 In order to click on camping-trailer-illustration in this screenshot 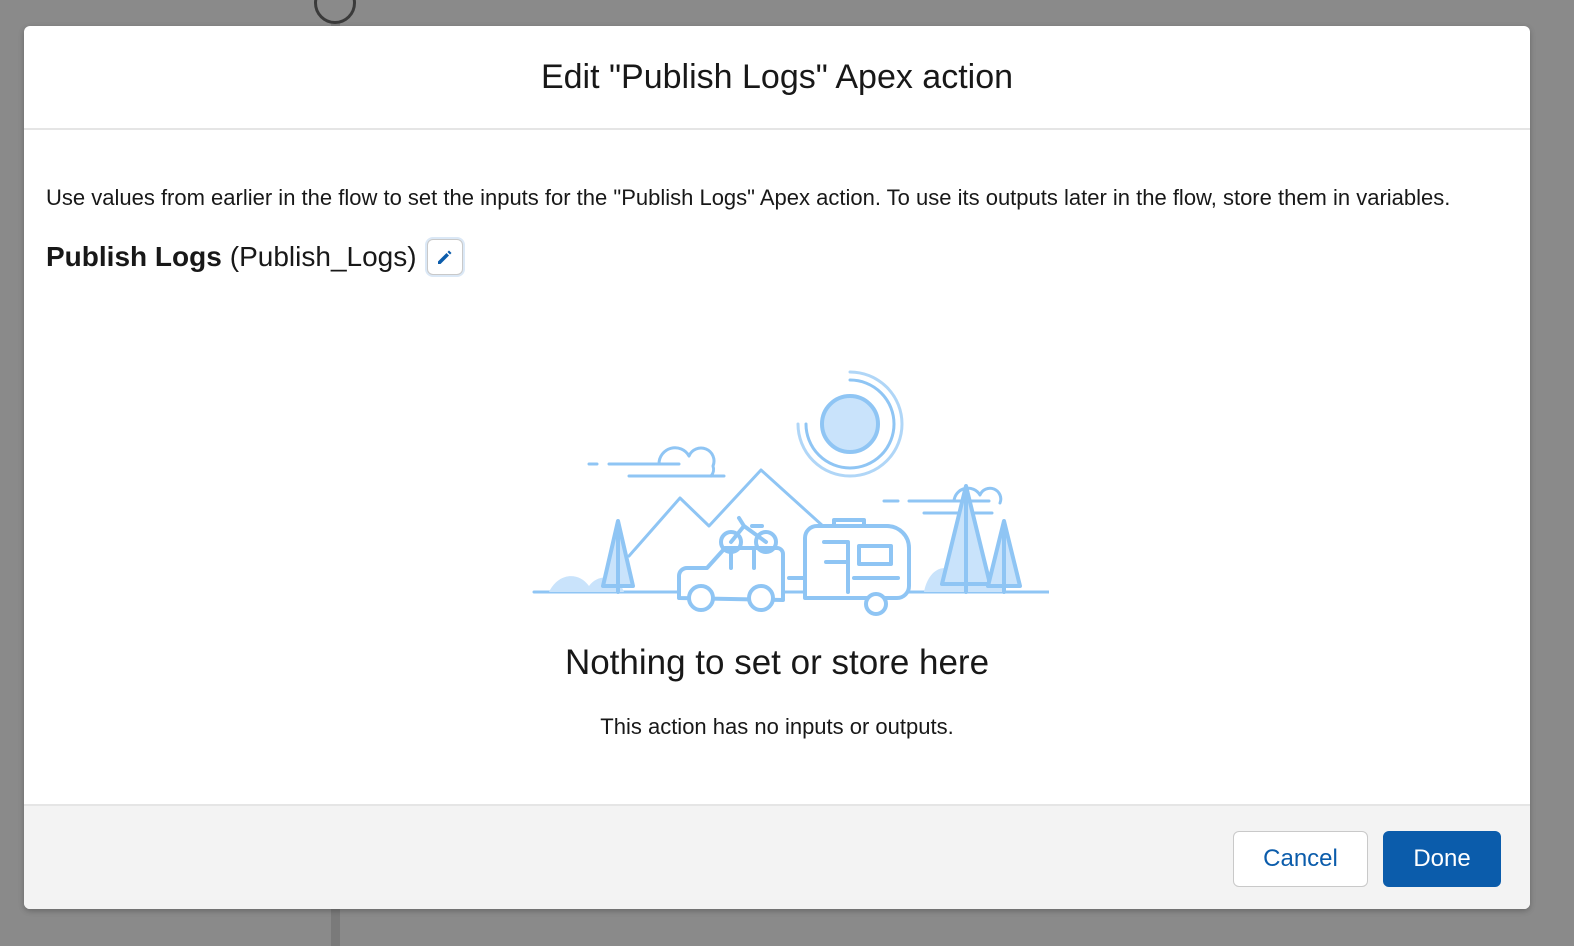, I will do `click(790, 493)`.